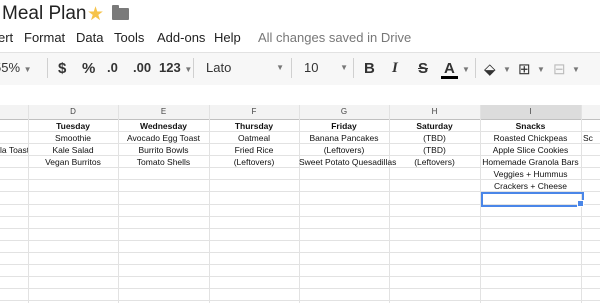 The width and height of the screenshot is (600, 303). I want to click on text-color-icon: A, so click(449, 68).